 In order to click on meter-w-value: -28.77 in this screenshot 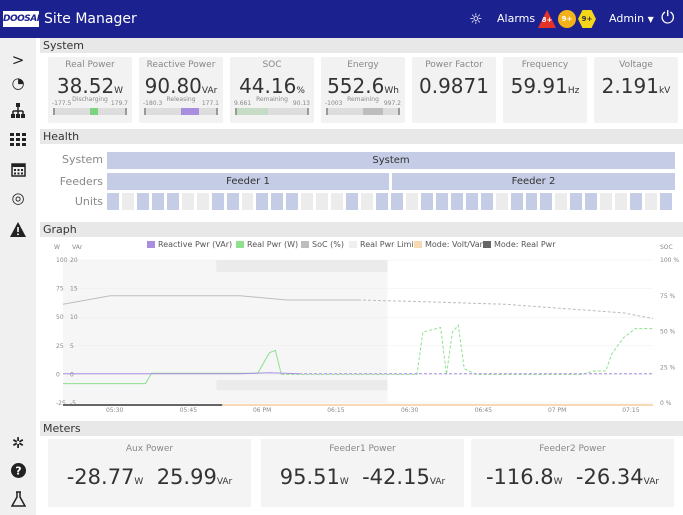, I will do `click(100, 477)`.